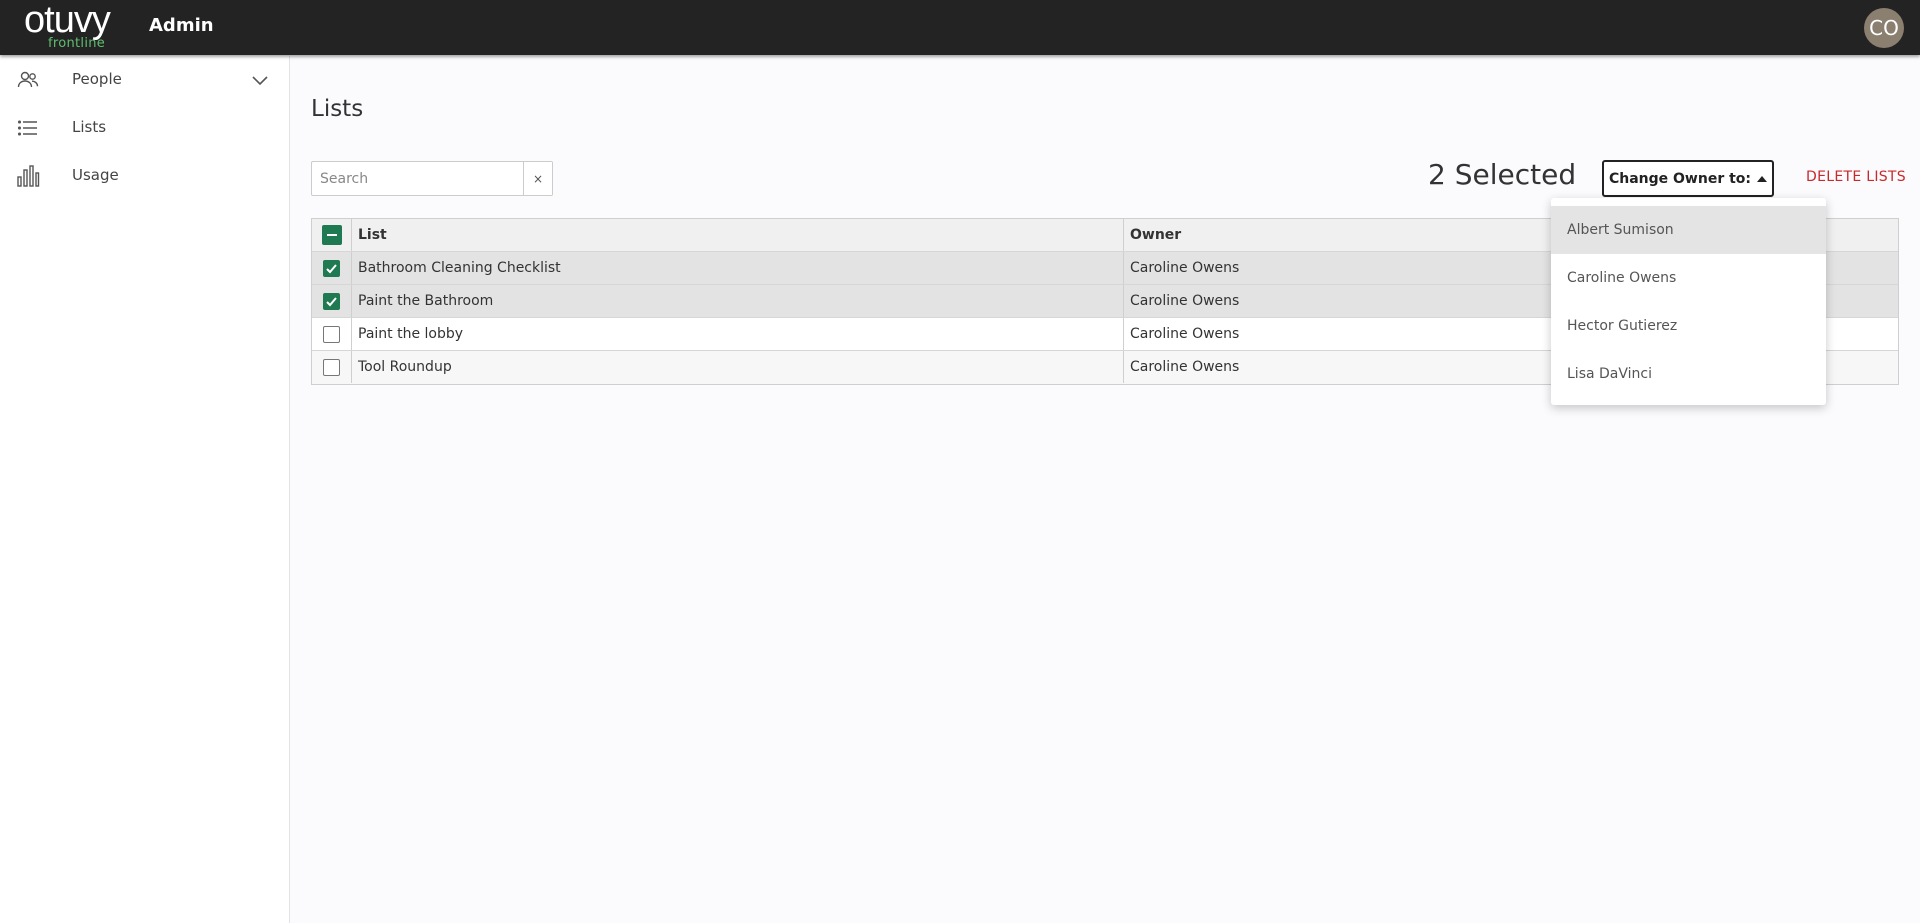 The image size is (1920, 923). Describe the element at coordinates (738, 301) in the screenshot. I see `list-name-cell: Paint the Bathroom` at that location.